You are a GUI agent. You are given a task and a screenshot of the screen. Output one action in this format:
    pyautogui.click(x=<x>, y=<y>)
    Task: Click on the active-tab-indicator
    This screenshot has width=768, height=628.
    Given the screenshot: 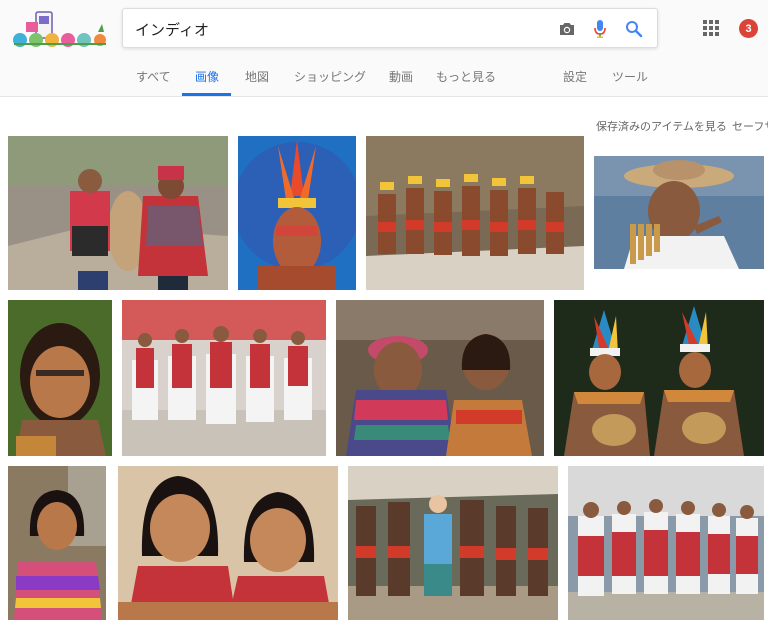 What is the action you would take?
    pyautogui.click(x=206, y=94)
    